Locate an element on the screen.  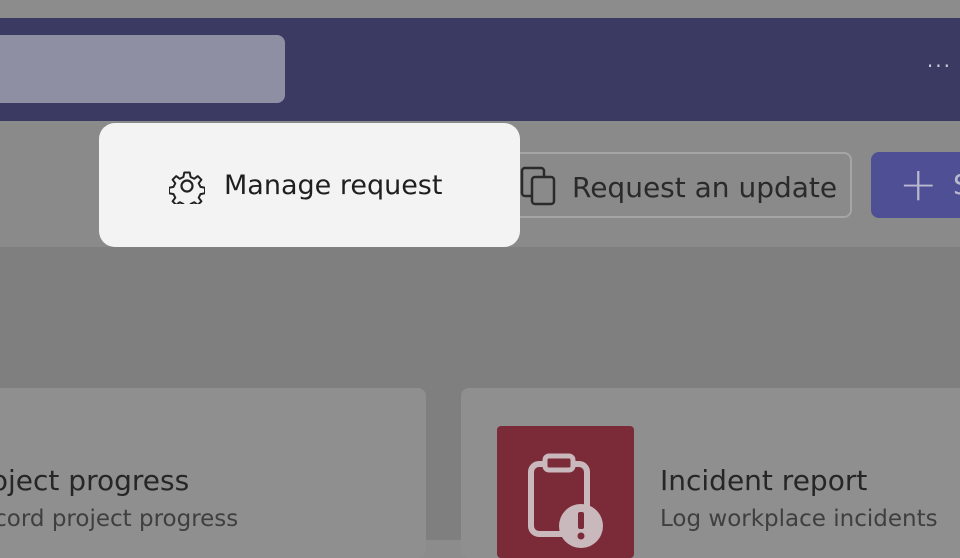
request-update-button: Request an update is located at coordinates (671, 185).